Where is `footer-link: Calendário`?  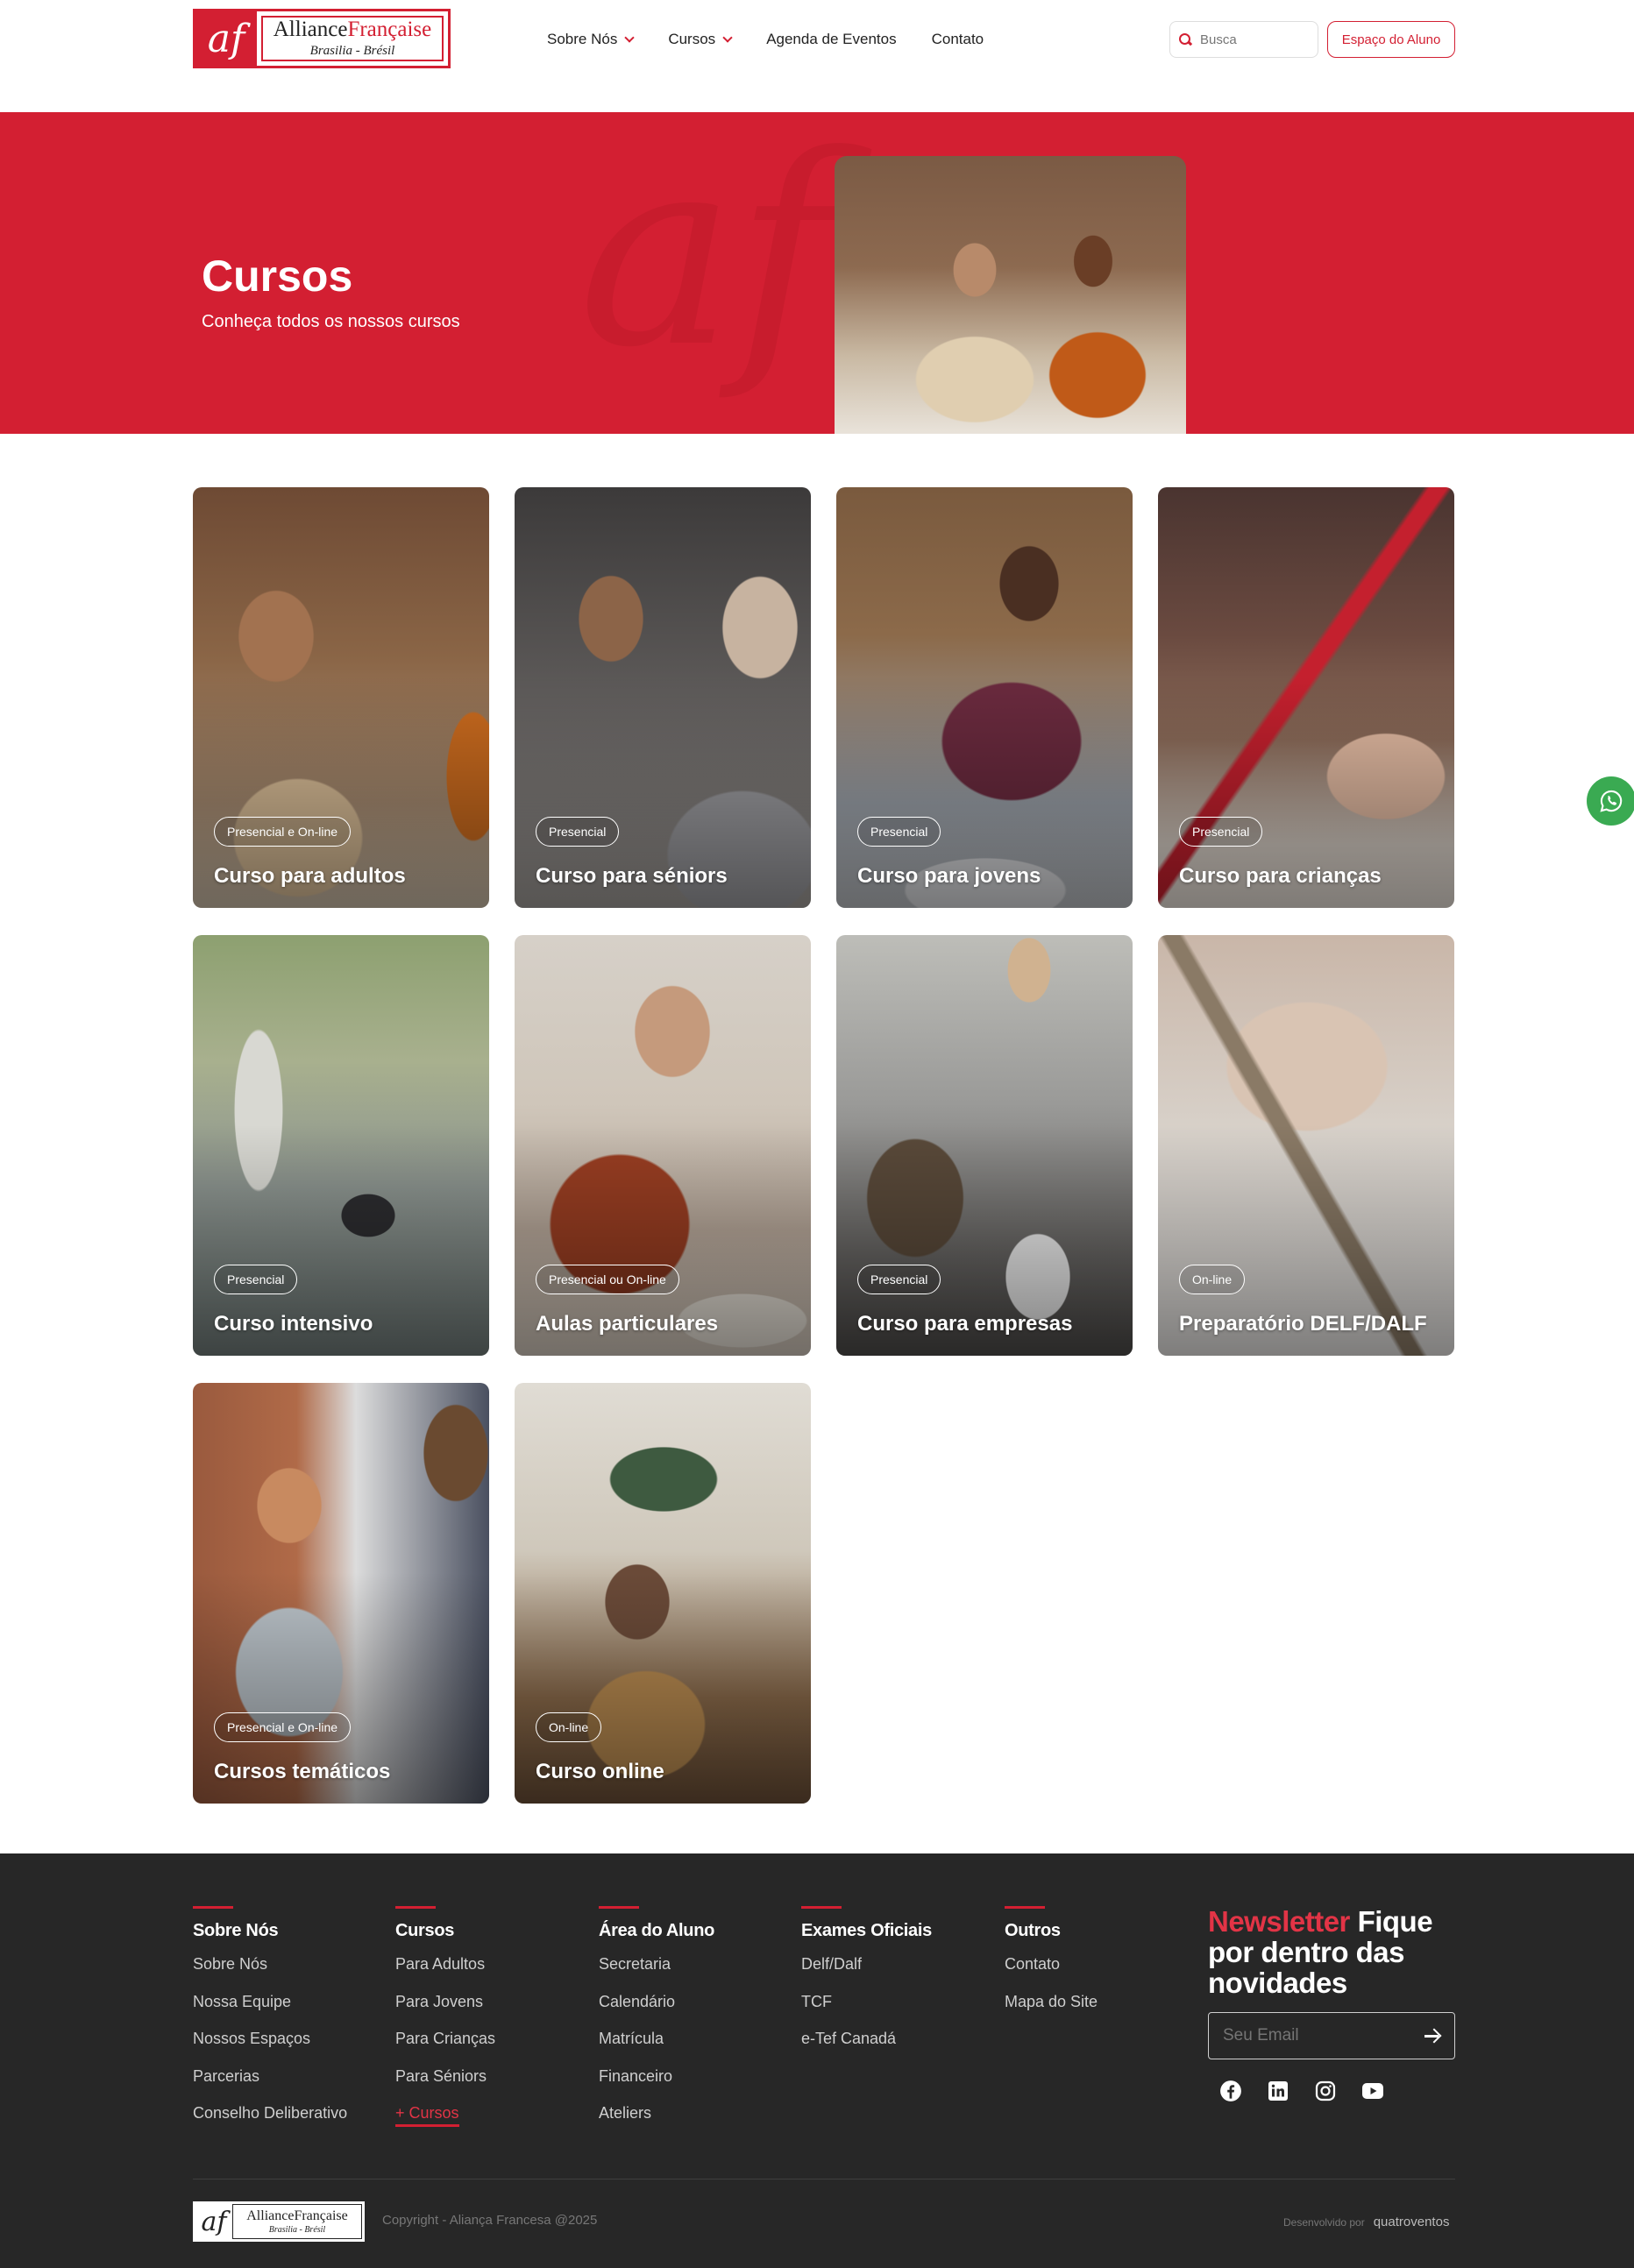
footer-link: Calendário is located at coordinates (657, 2010).